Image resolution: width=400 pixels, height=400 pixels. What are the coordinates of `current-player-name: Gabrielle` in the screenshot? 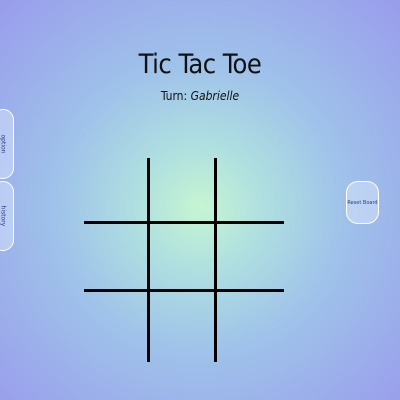 It's located at (215, 96).